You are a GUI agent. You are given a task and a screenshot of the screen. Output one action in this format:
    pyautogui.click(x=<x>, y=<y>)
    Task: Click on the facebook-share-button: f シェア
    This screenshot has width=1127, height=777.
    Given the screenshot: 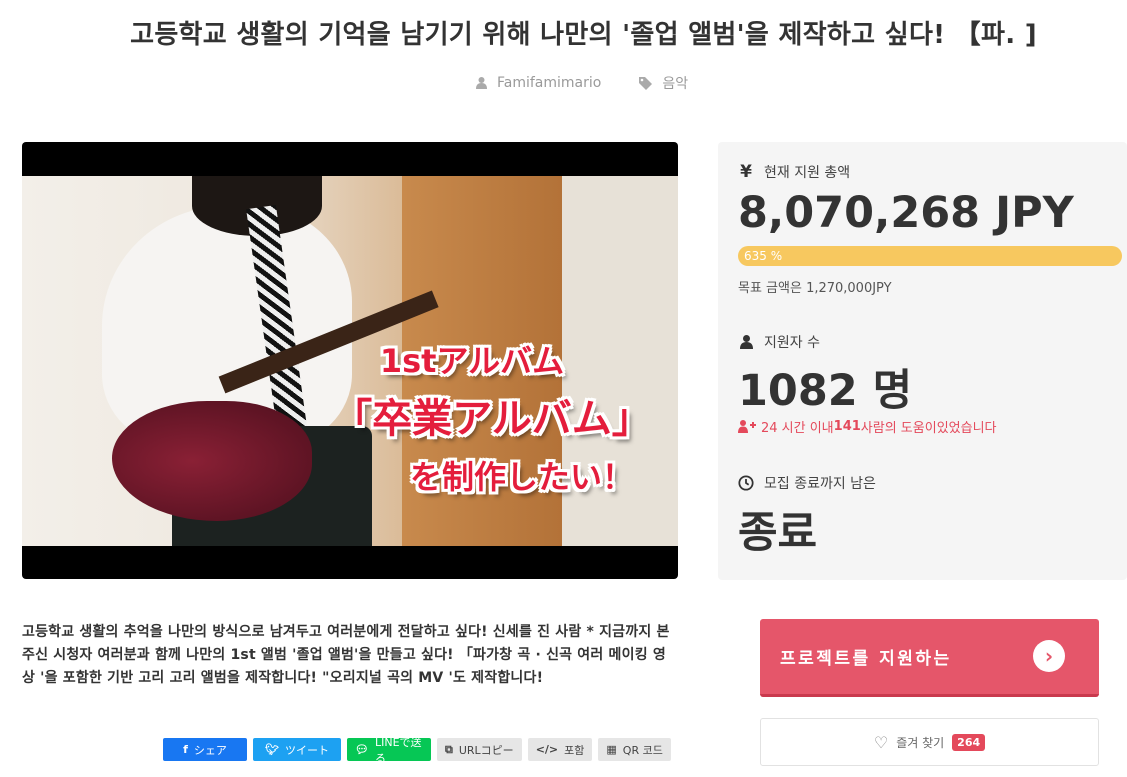 What is the action you would take?
    pyautogui.click(x=205, y=749)
    